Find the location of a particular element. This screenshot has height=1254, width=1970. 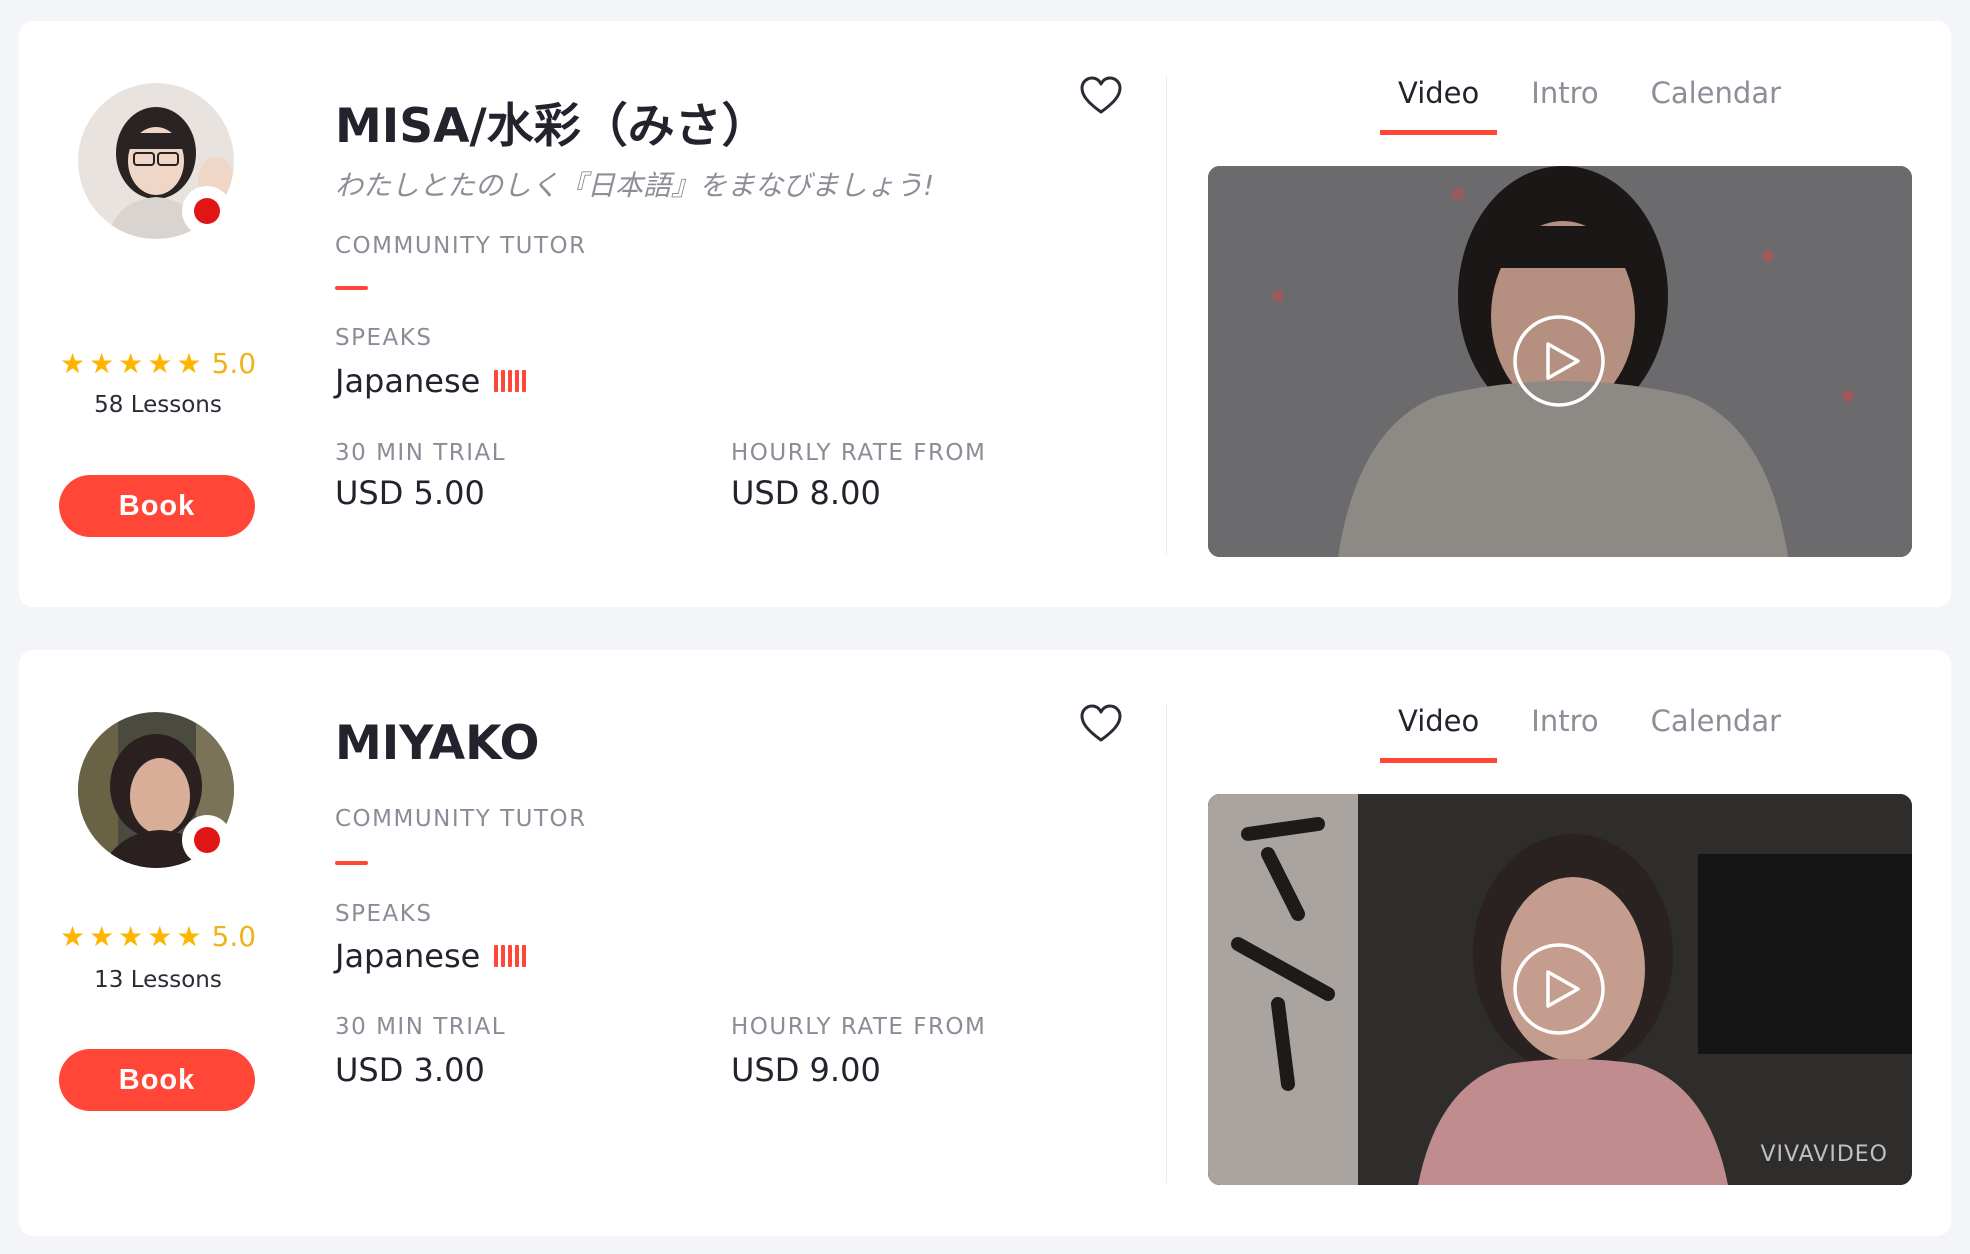

intro-video: VIVAVIDEO is located at coordinates (1560, 989).